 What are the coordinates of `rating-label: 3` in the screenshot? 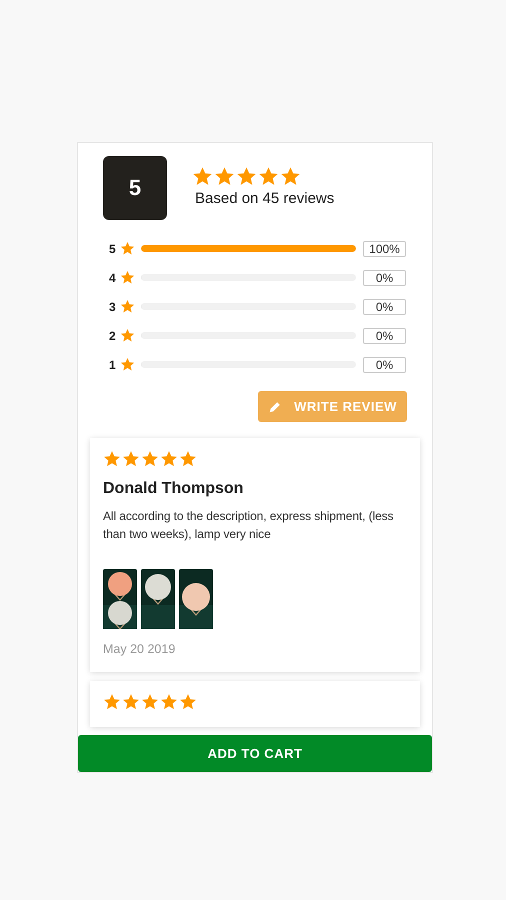 It's located at (113, 307).